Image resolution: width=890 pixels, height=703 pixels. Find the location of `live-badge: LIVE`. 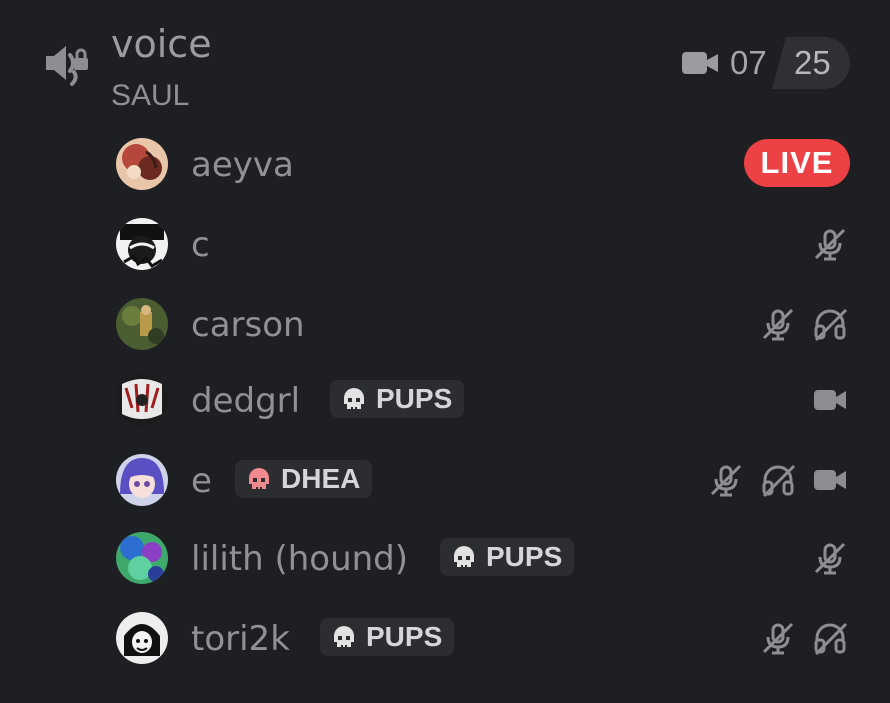

live-badge: LIVE is located at coordinates (797, 163).